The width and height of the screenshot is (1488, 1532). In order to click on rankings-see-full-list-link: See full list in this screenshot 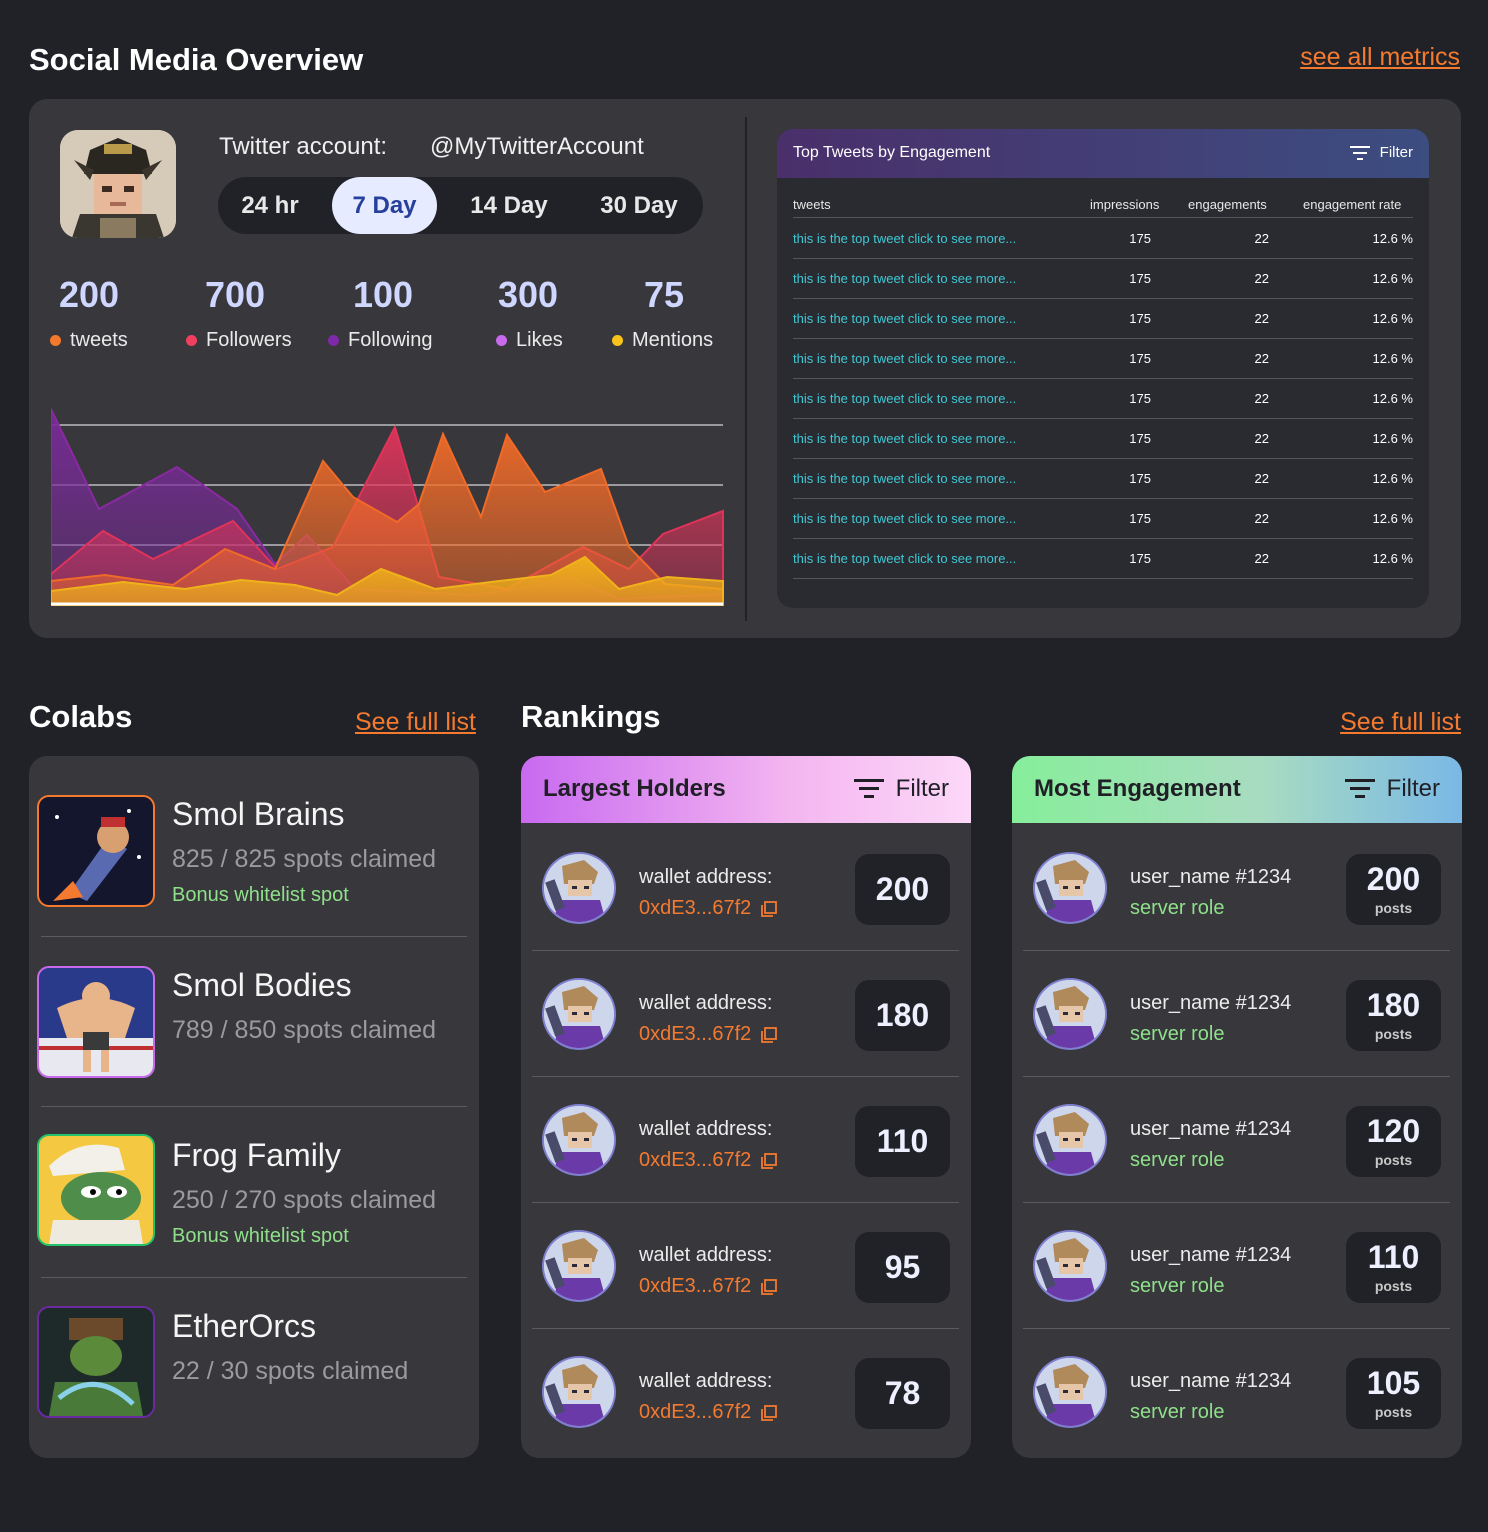, I will do `click(1400, 722)`.